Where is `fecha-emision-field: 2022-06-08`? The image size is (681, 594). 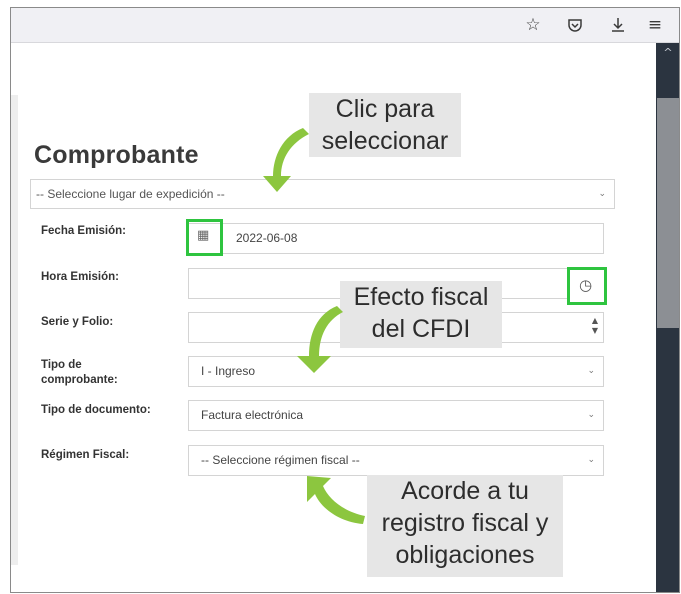 fecha-emision-field: 2022-06-08 is located at coordinates (396, 238).